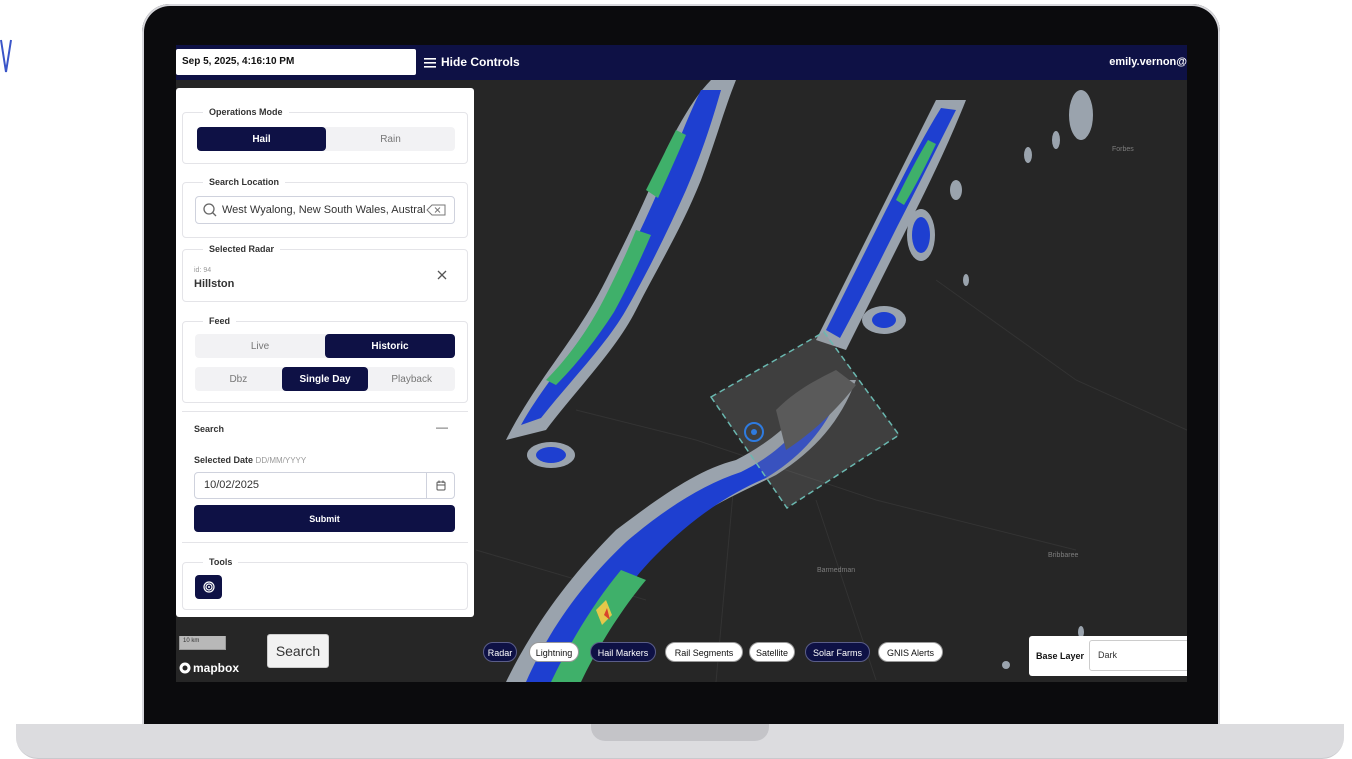 Image resolution: width=1352 pixels, height=759 pixels. I want to click on mapbox-wordmark: mapbox, so click(216, 668).